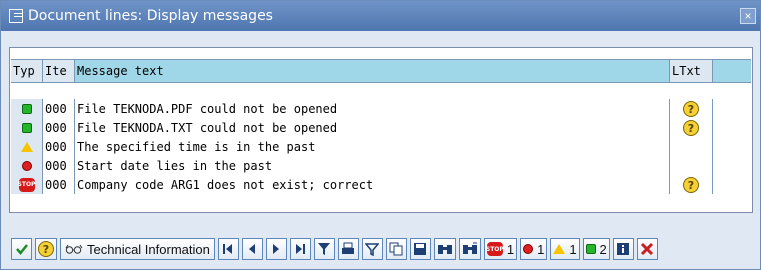  I want to click on error-messages-filter: 1, so click(534, 249).